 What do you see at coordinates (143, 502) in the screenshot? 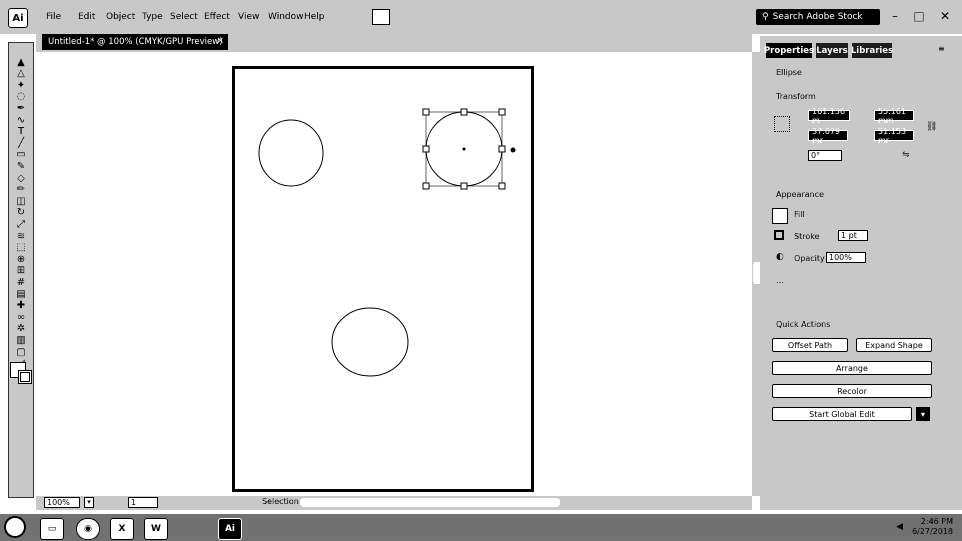
I see `artboard-number-field: 1` at bounding box center [143, 502].